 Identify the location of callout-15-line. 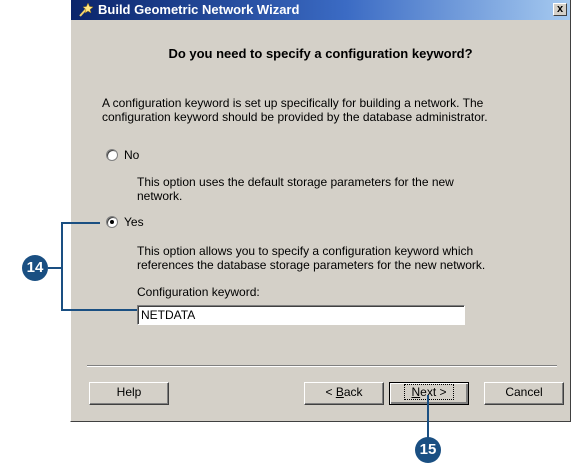
(428, 417).